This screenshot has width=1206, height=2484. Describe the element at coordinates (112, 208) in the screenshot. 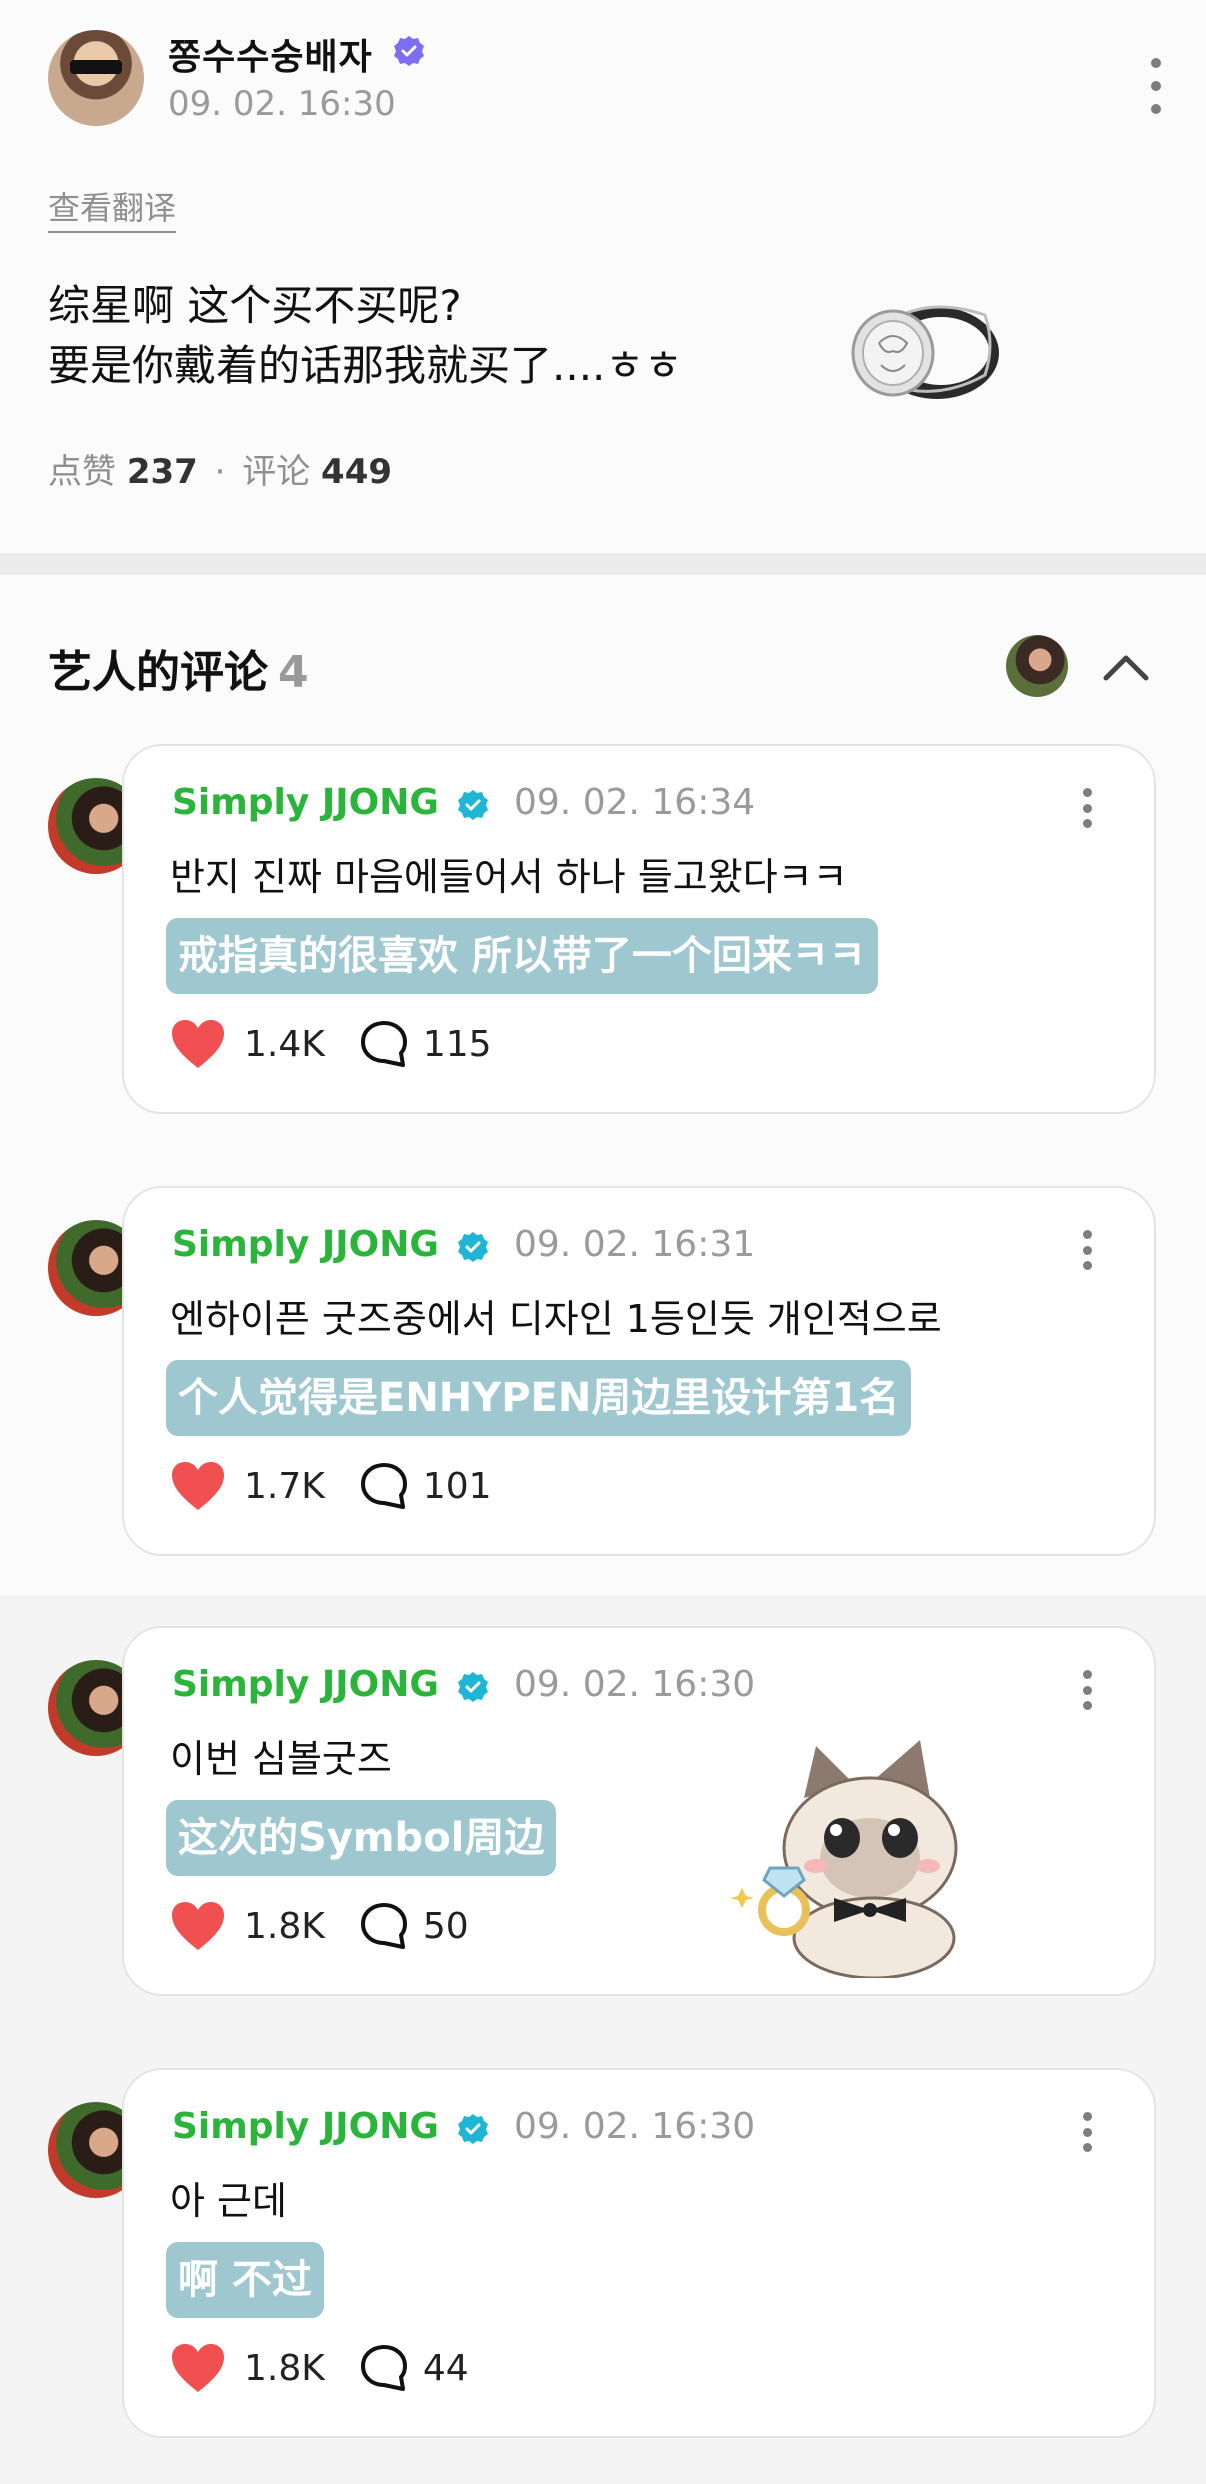

I see `translate-link: 查看翻译` at that location.